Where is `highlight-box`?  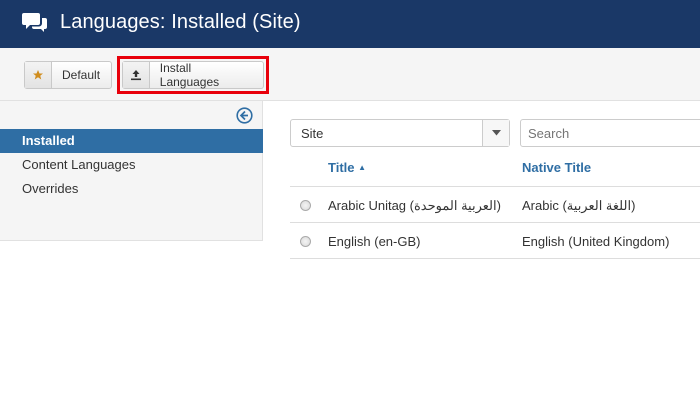 highlight-box is located at coordinates (193, 75).